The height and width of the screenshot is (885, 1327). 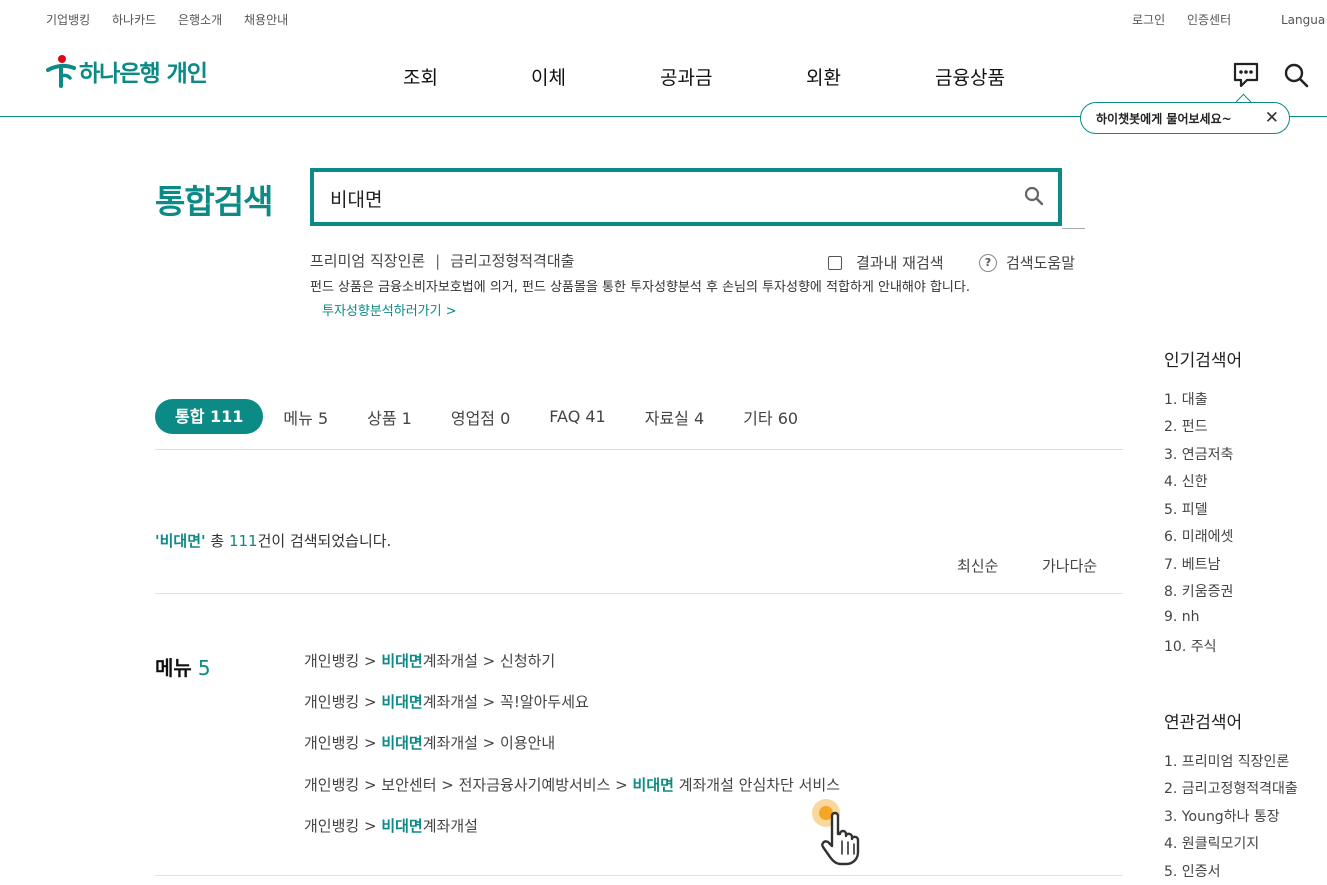 What do you see at coordinates (1203, 723) in the screenshot?
I see `related-keywords-title: 연관검색어` at bounding box center [1203, 723].